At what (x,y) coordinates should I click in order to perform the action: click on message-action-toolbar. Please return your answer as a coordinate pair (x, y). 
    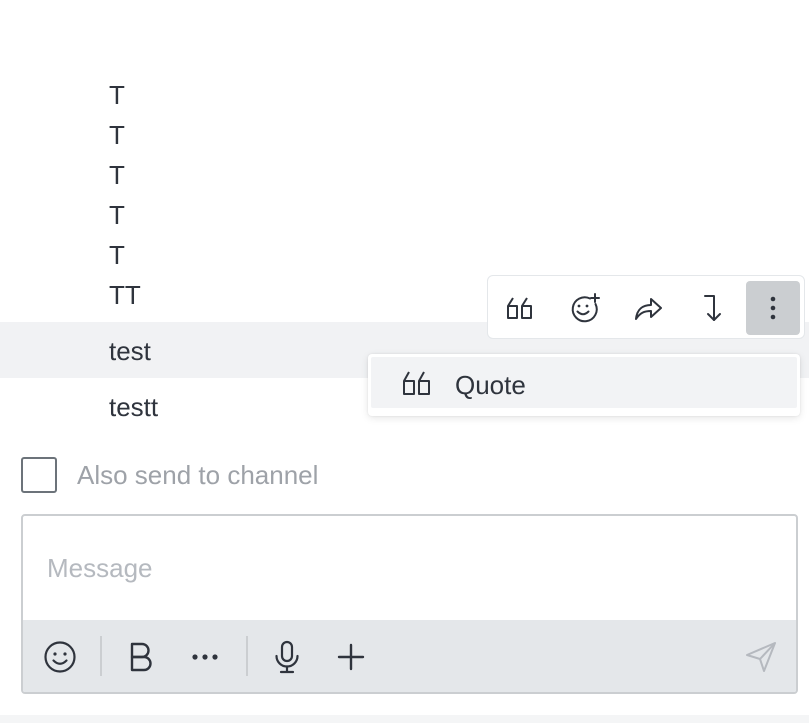
    Looking at the image, I should click on (646, 307).